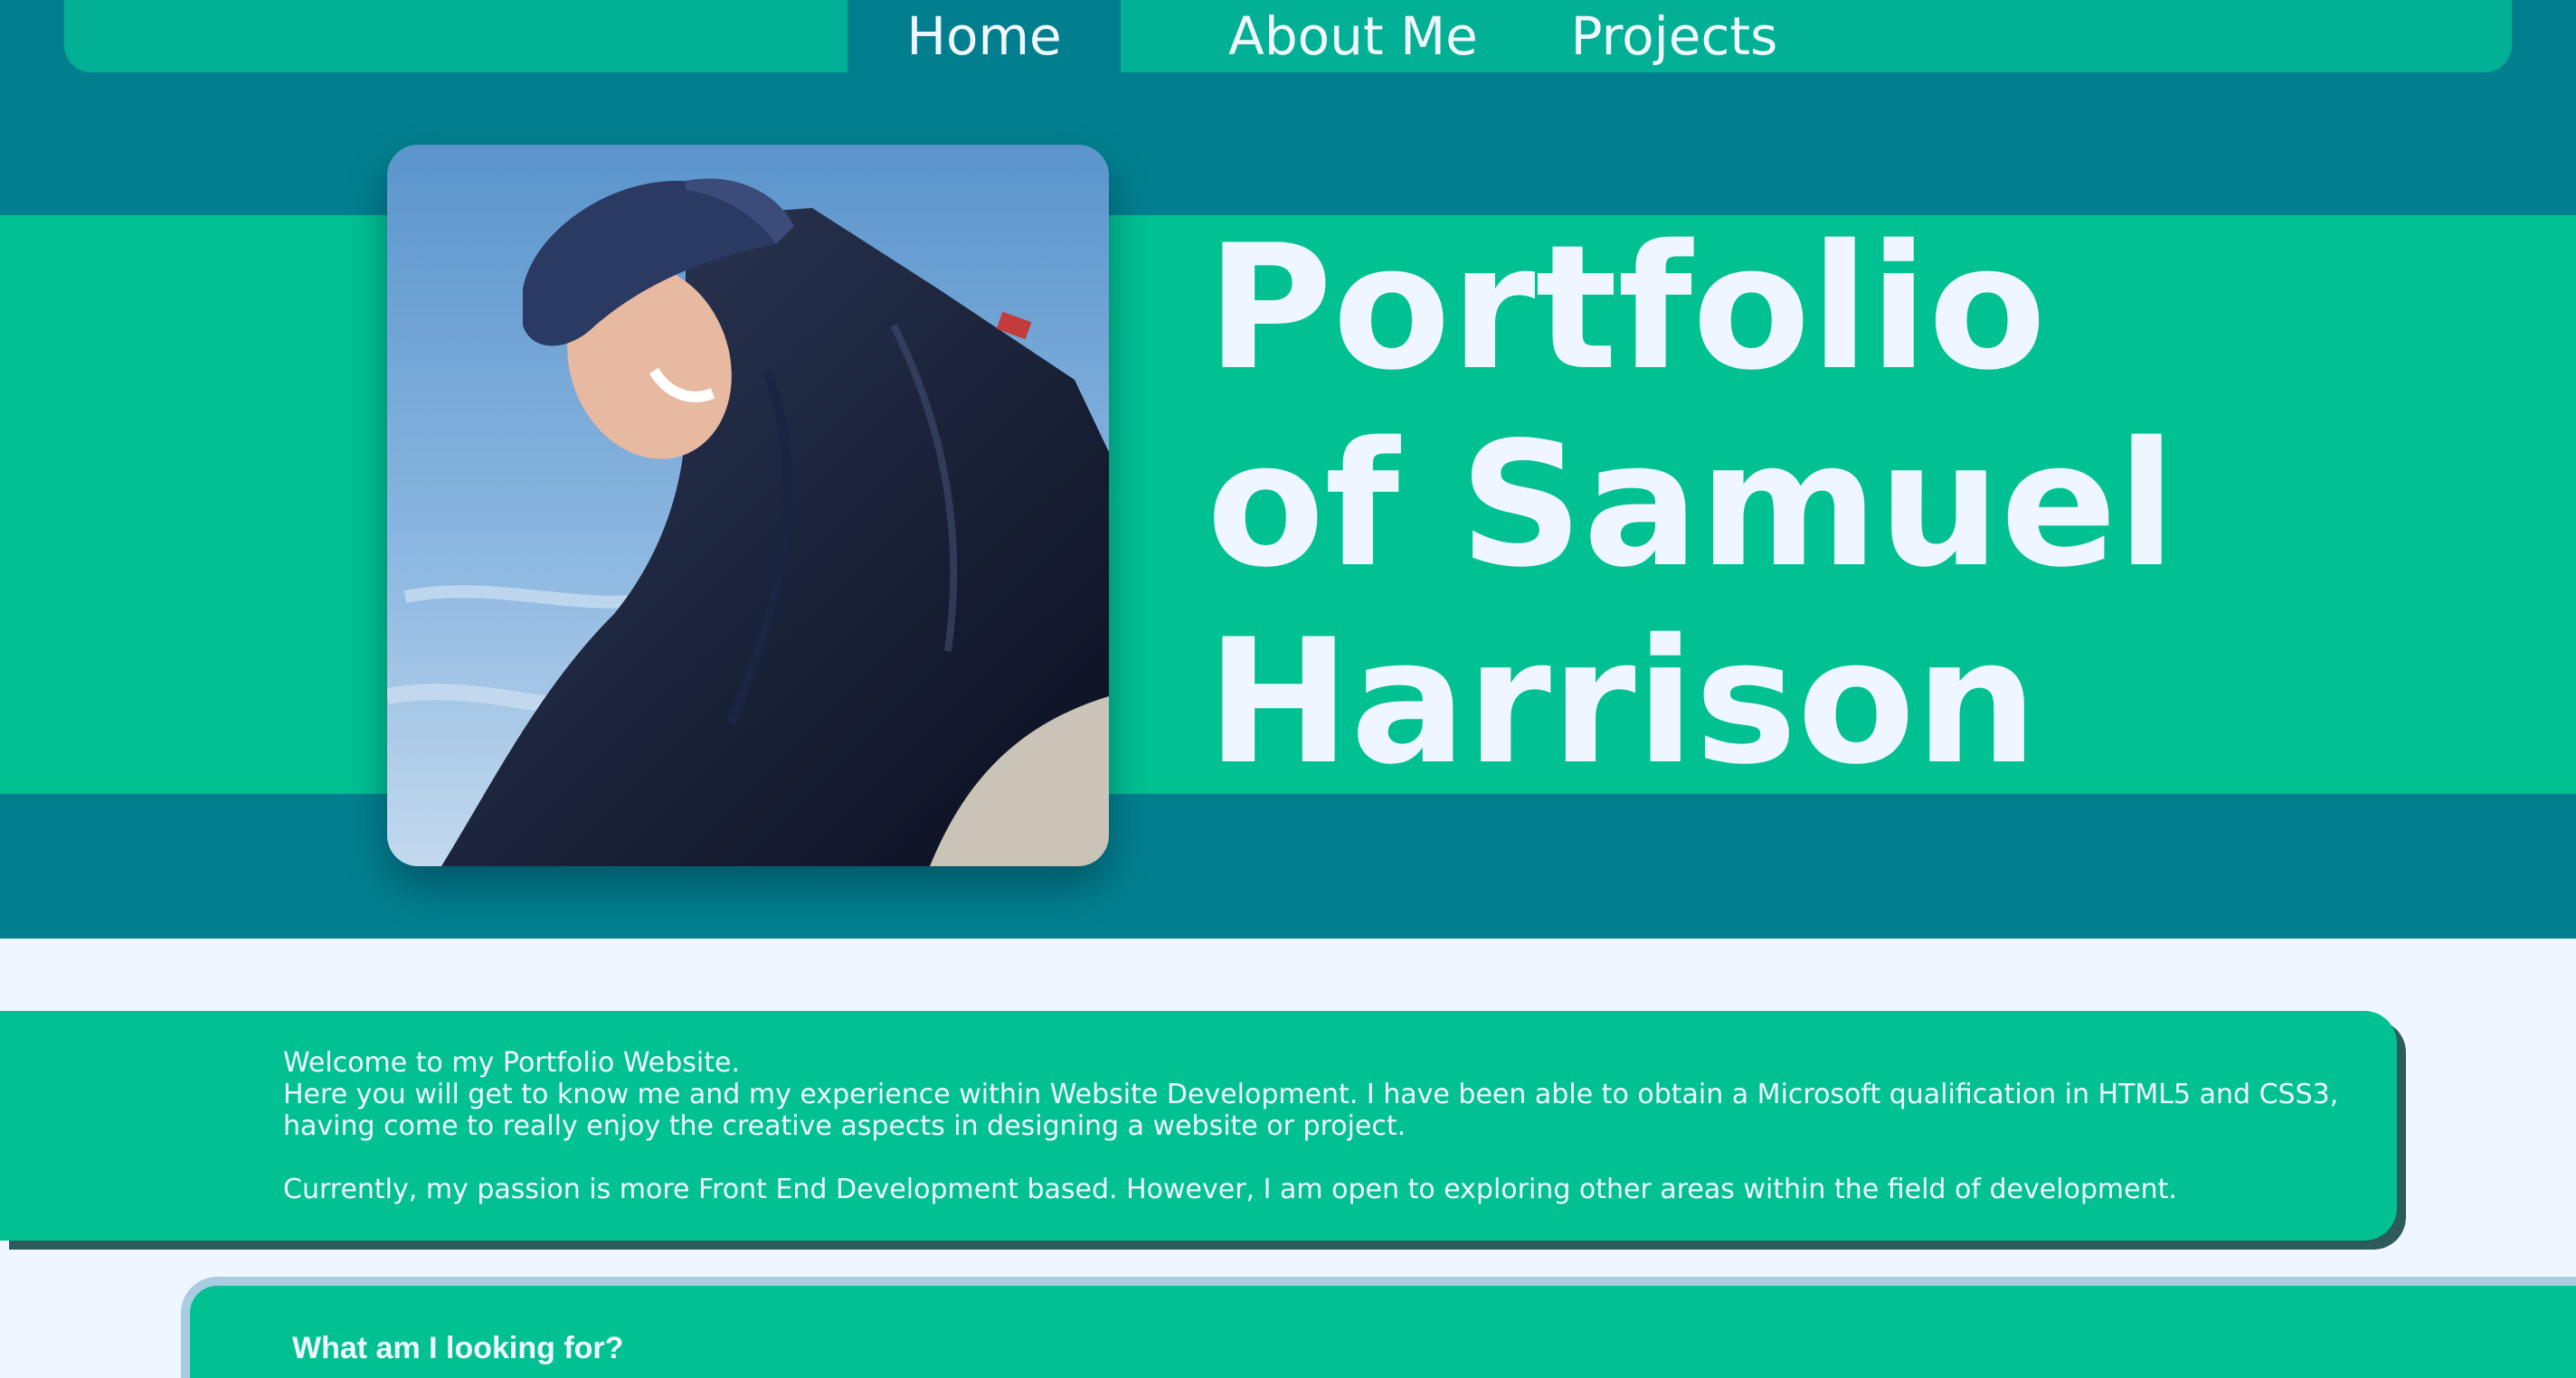 This screenshot has height=1378, width=2576. I want to click on profile-photo-image, so click(748, 505).